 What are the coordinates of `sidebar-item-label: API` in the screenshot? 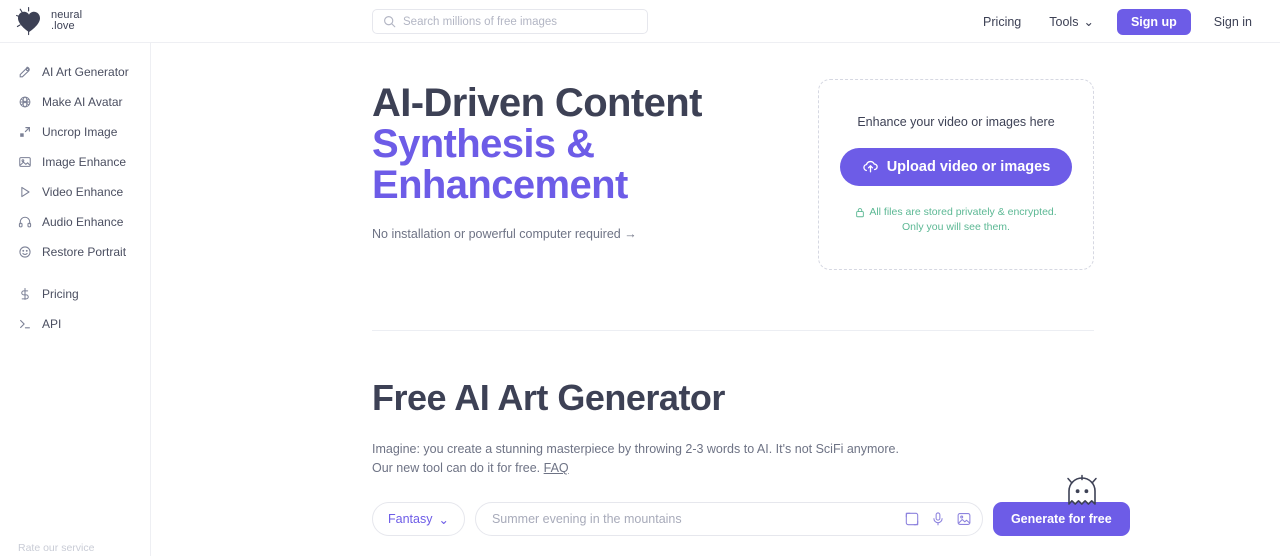 It's located at (52, 324).